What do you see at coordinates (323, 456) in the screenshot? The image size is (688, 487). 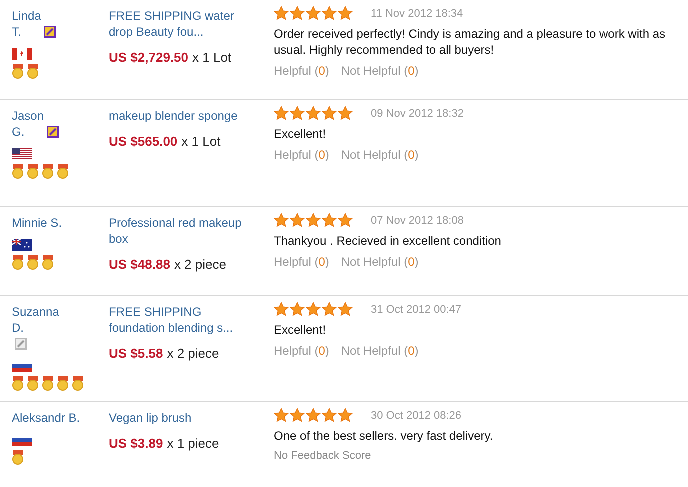 I see `feedback-note: No Feedback Score` at bounding box center [323, 456].